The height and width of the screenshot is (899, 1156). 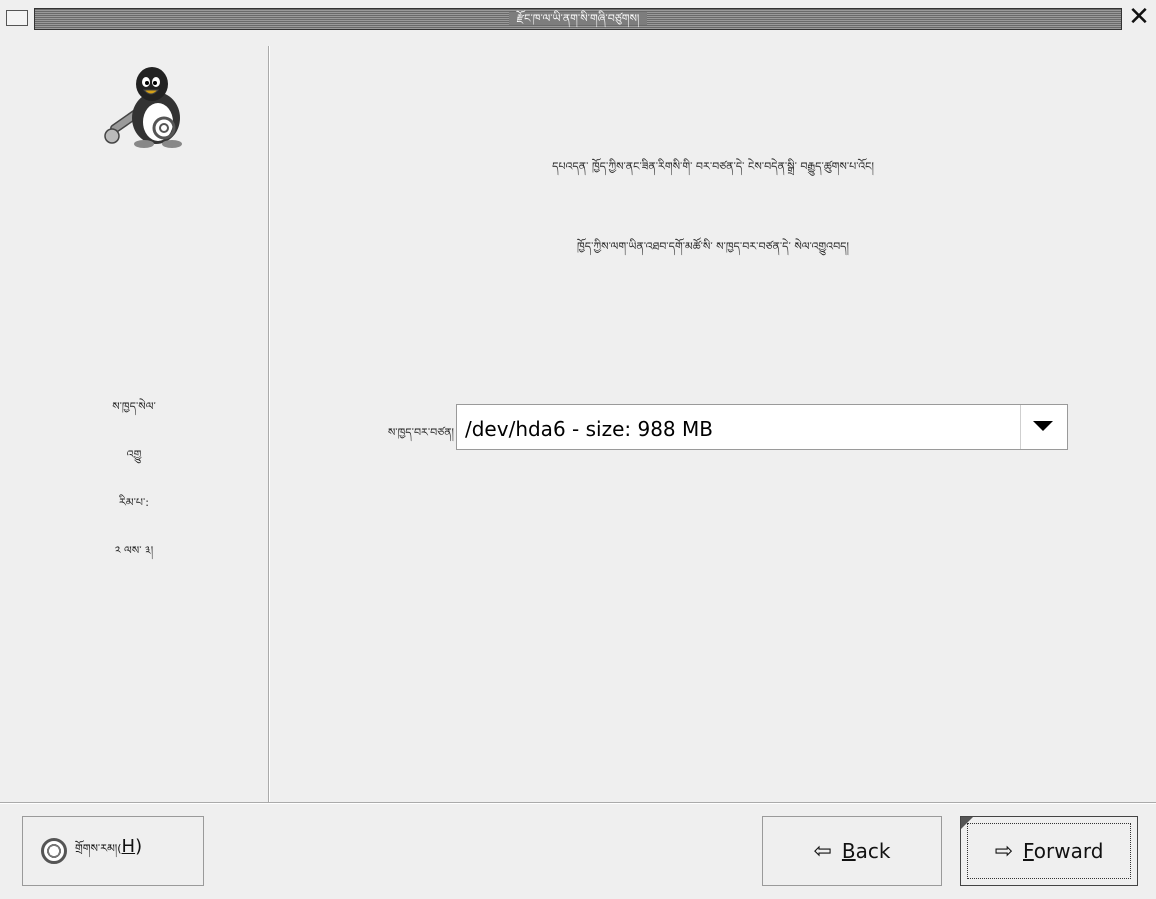 I want to click on tux-tools-icon, so click(x=143, y=107).